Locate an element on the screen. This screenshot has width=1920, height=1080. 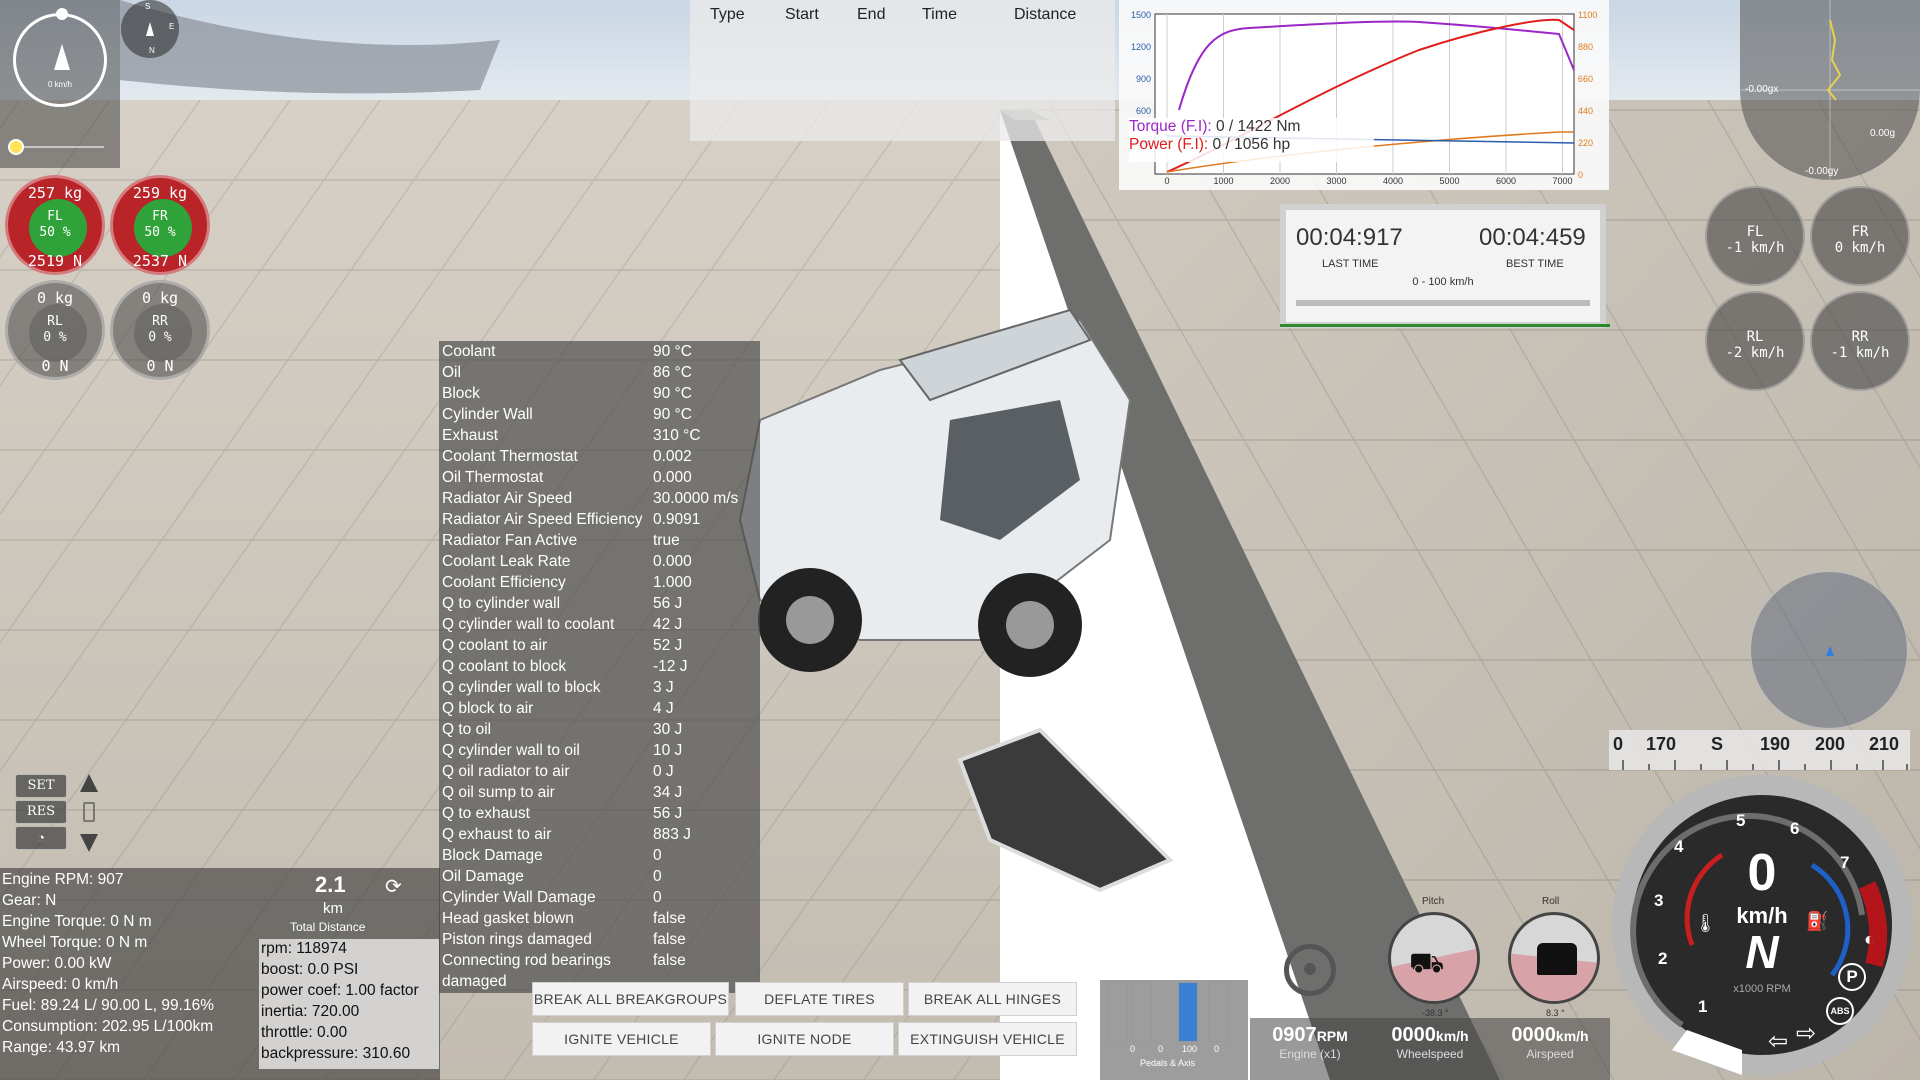
wheel-load-rl-pct: 0 % is located at coordinates (55, 337).